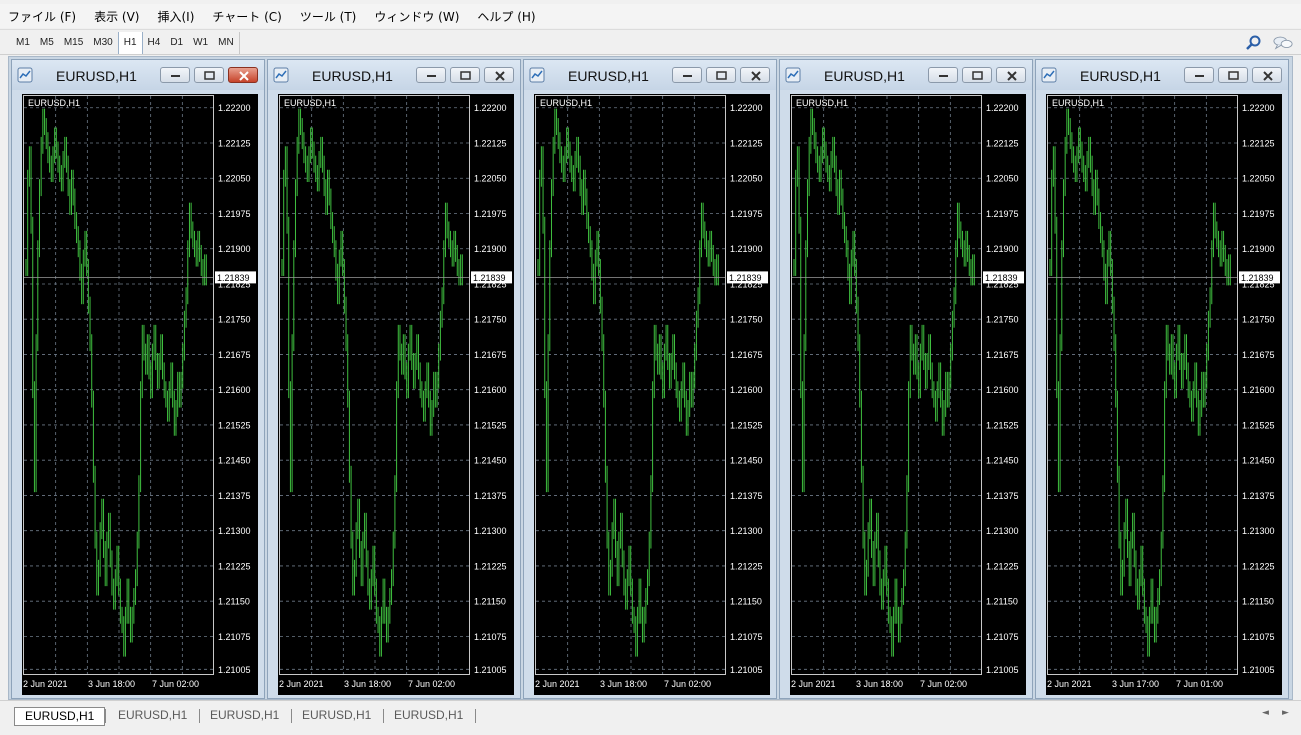 This screenshot has width=1301, height=735. What do you see at coordinates (1283, 43) in the screenshot?
I see `chat-icon` at bounding box center [1283, 43].